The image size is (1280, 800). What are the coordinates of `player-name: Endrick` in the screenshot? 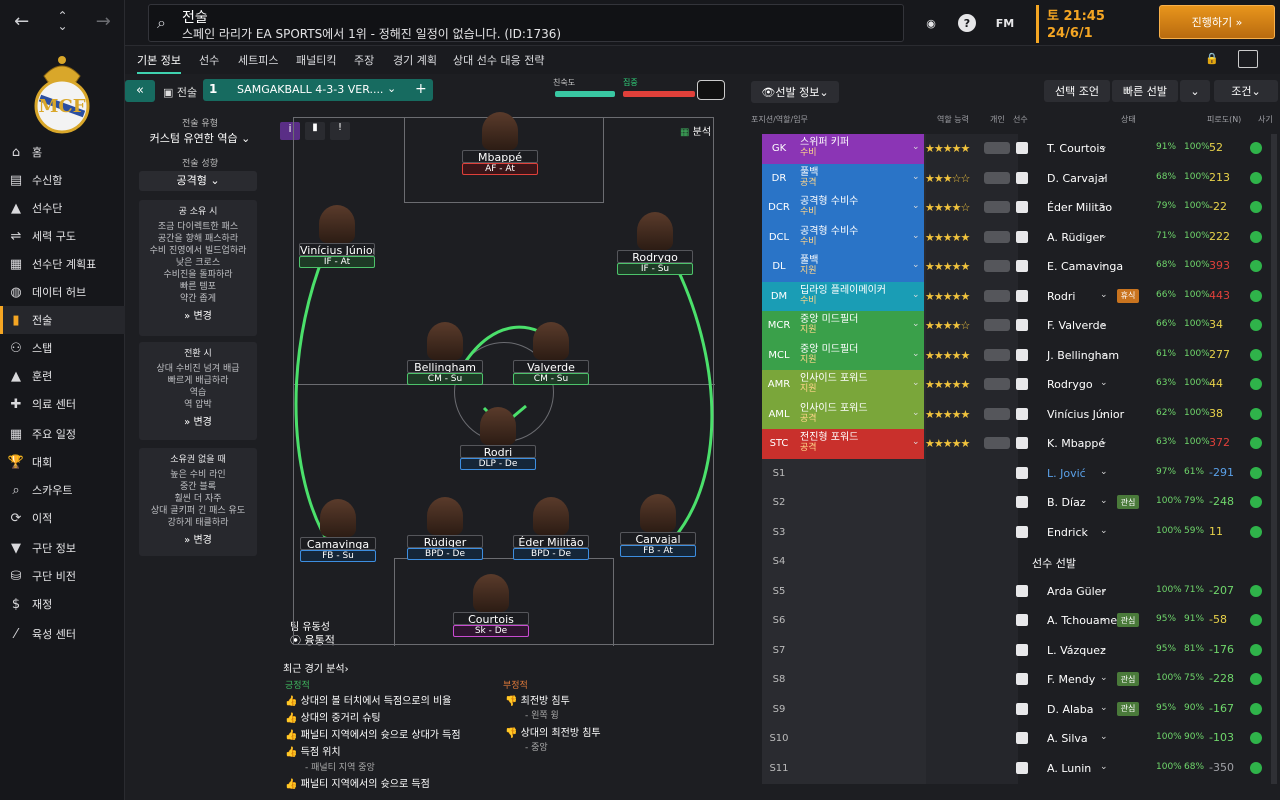 It's located at (1067, 532).